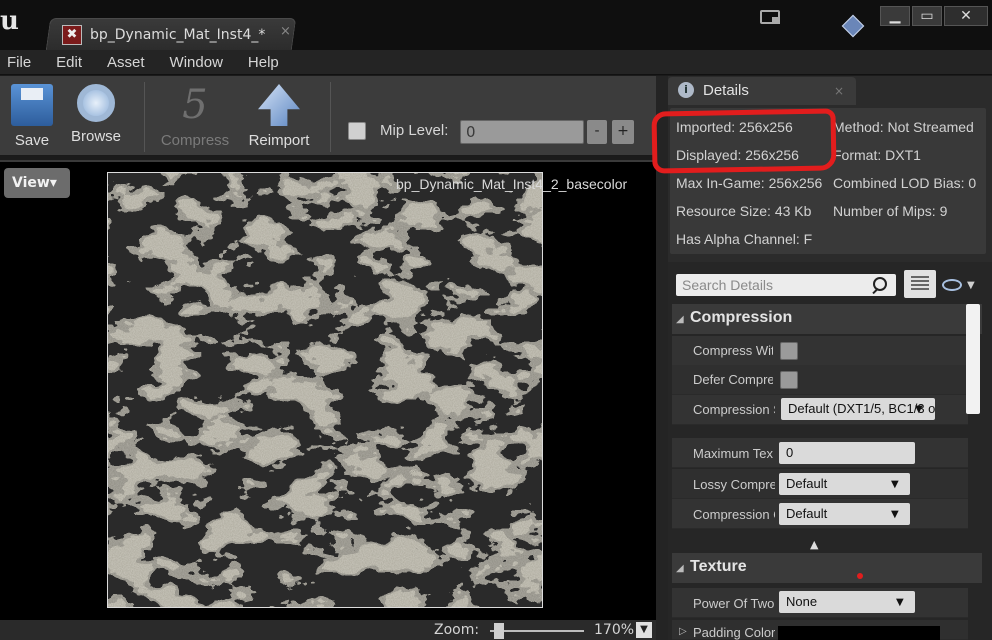  Describe the element at coordinates (414, 130) in the screenshot. I see `mip-level-label: Mip Level:` at that location.